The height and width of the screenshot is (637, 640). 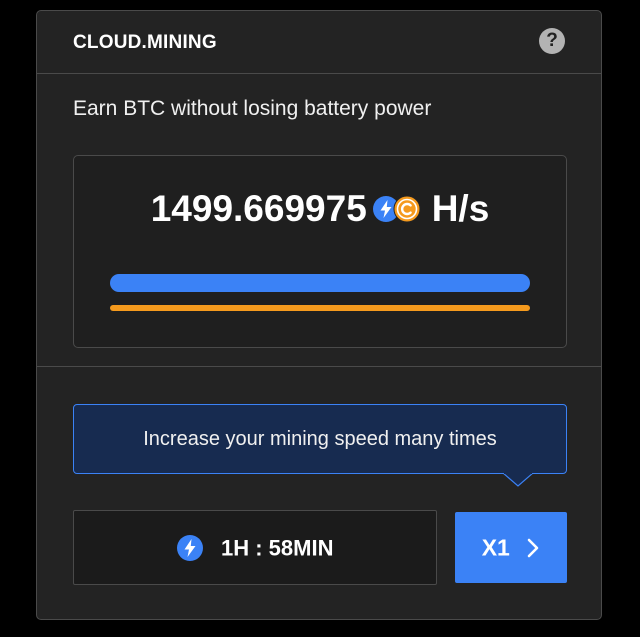 I want to click on progress-bar-blue, so click(x=320, y=283).